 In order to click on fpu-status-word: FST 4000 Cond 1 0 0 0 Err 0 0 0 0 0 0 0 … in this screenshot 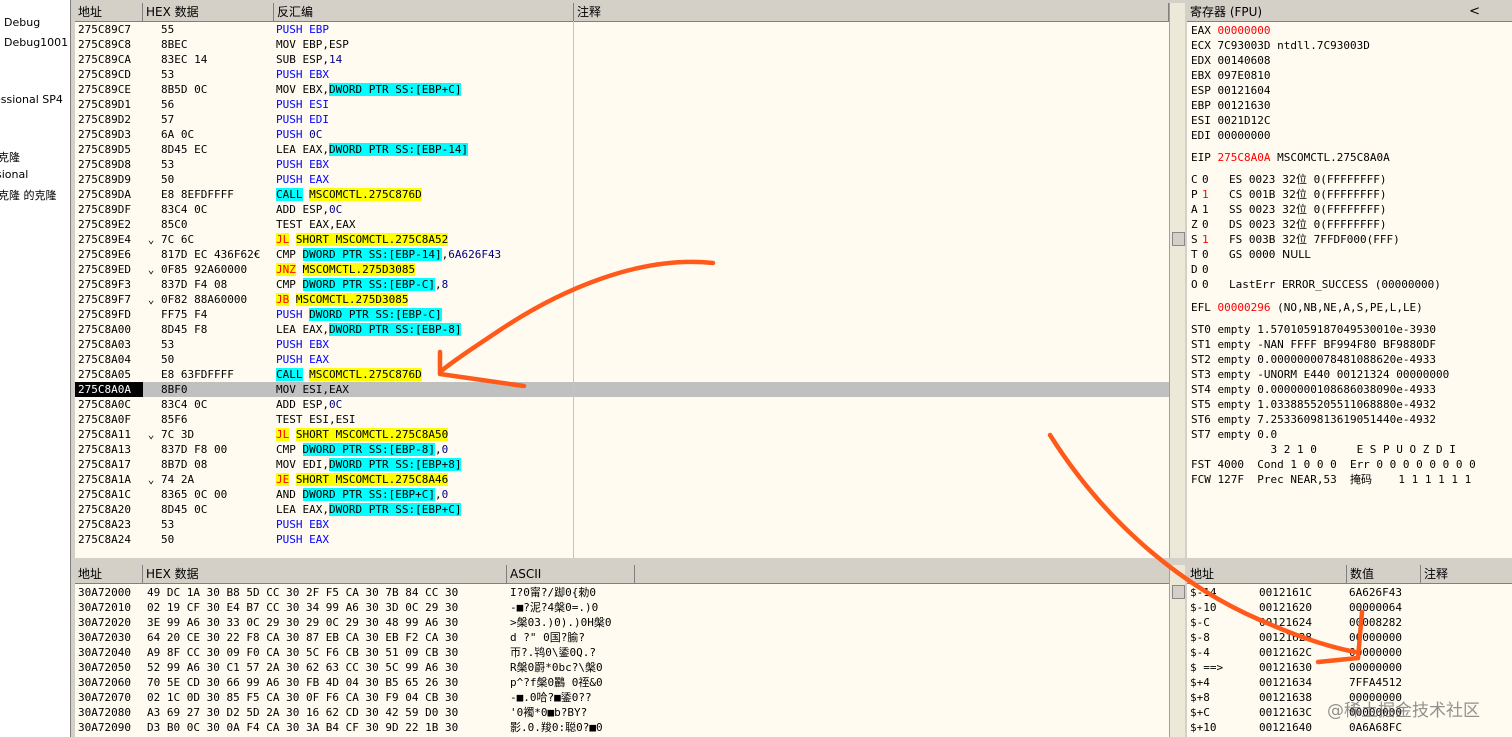, I will do `click(1333, 464)`.